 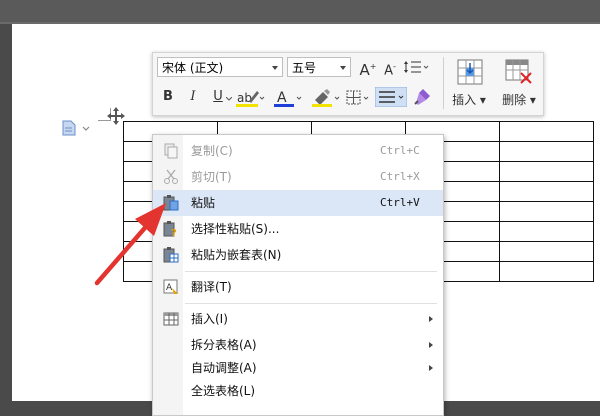 I want to click on paste-special-icon: ?, so click(x=170, y=229).